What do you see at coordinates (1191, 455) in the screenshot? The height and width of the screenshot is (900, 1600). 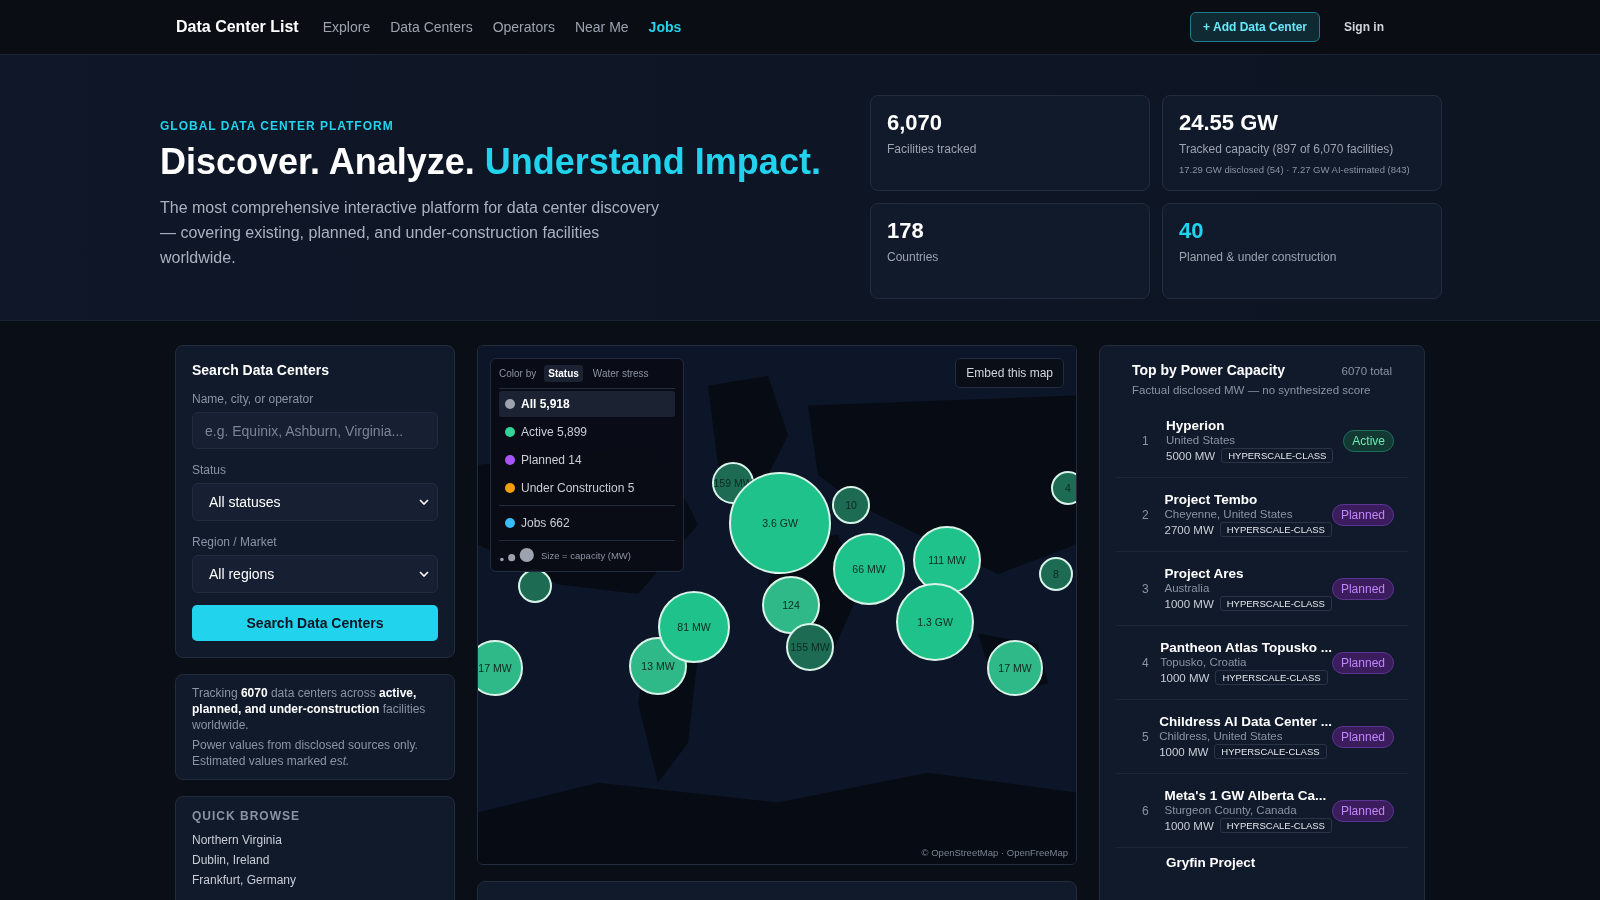 I see `power-value: 5000 MW` at bounding box center [1191, 455].